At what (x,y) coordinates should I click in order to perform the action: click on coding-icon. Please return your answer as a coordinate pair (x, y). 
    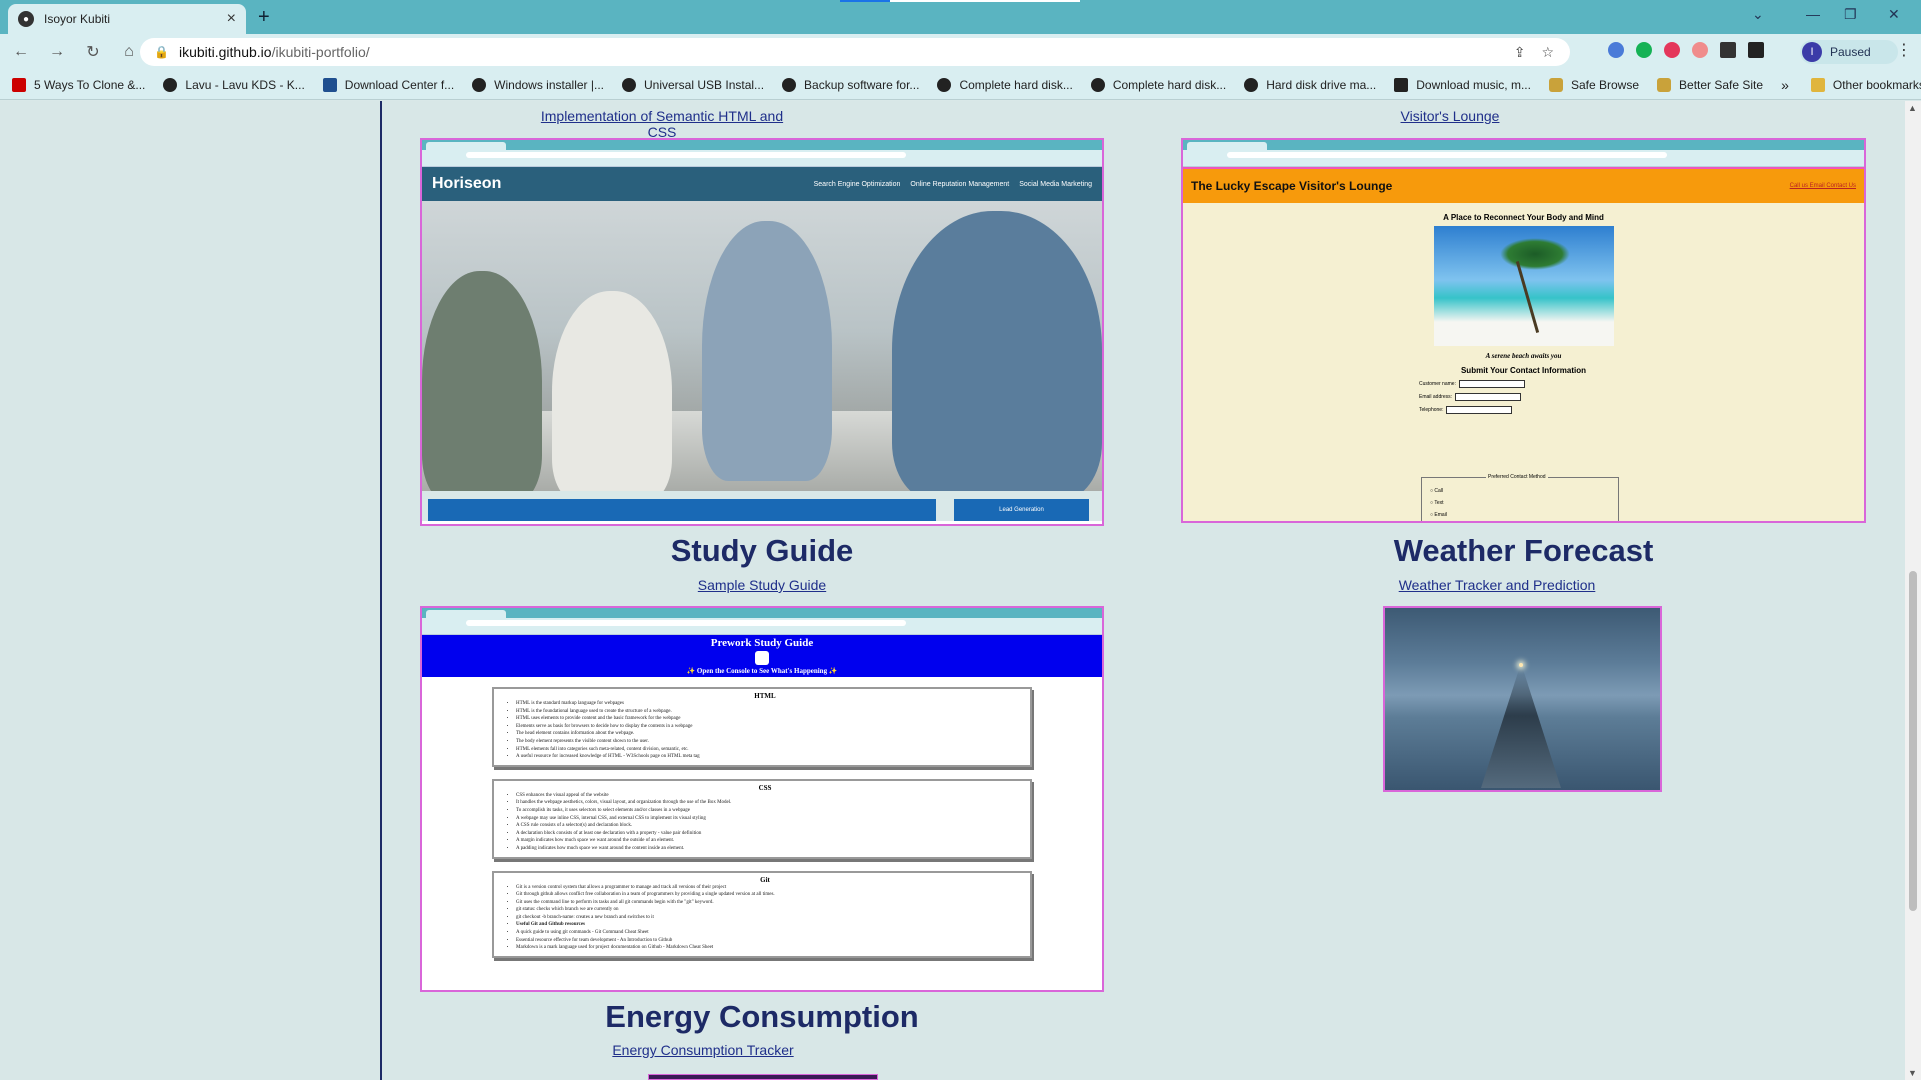
    Looking at the image, I should click on (762, 658).